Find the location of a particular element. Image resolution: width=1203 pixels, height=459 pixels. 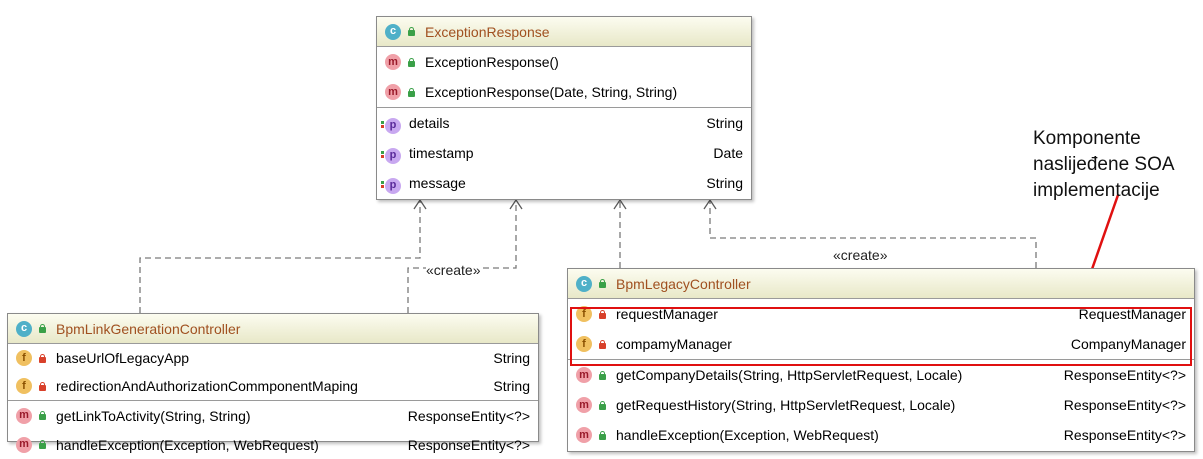

create-label-left: «create» is located at coordinates (453, 270).